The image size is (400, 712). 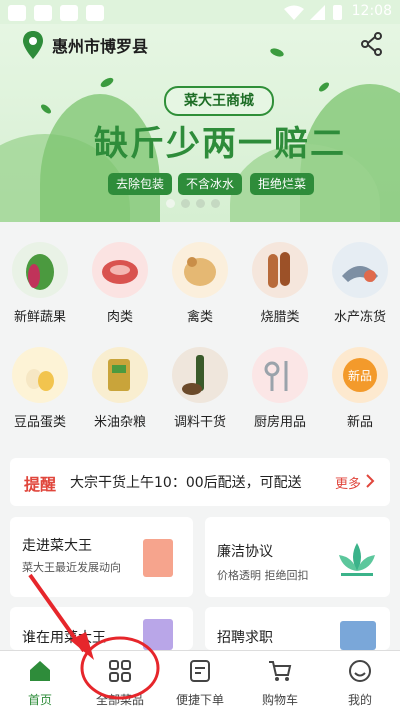 I want to click on battery-icon, so click(x=337, y=12).